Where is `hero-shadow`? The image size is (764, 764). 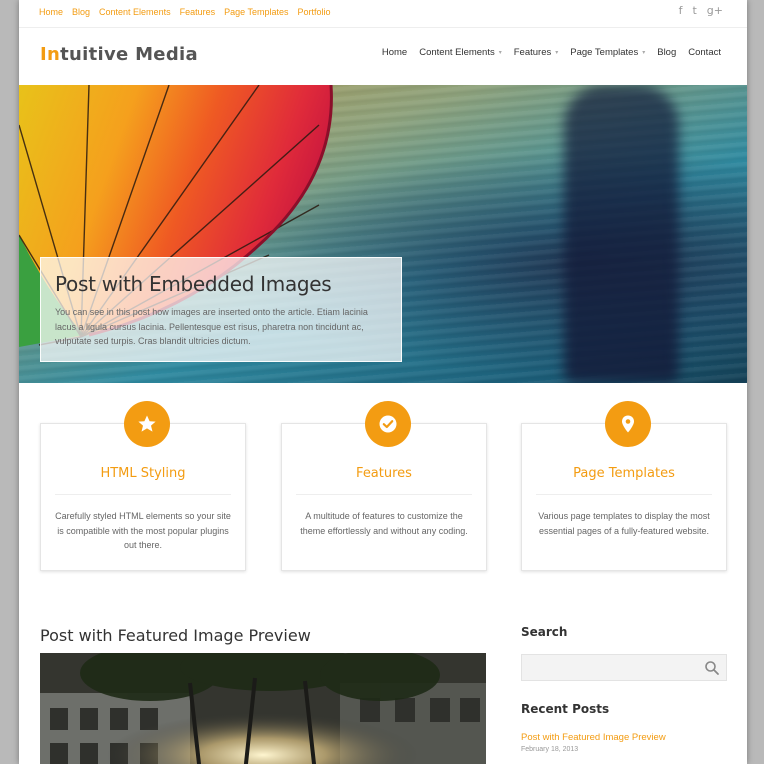 hero-shadow is located at coordinates (621, 234).